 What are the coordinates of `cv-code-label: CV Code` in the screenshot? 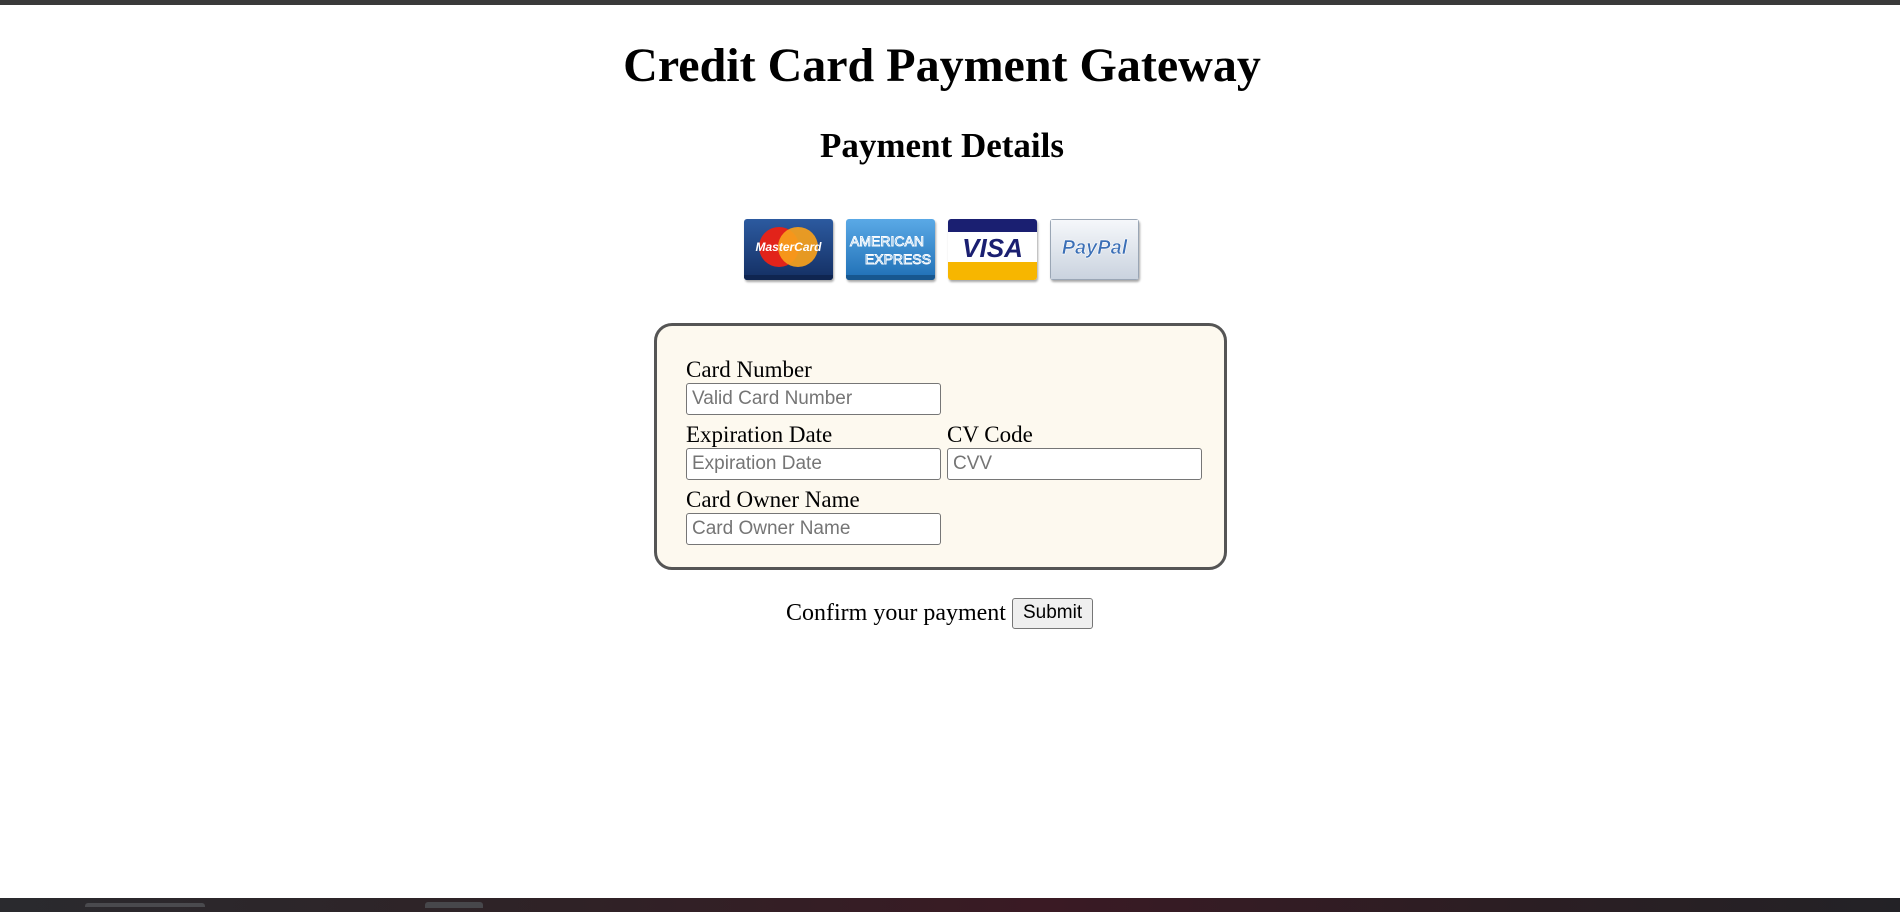 It's located at (990, 434).